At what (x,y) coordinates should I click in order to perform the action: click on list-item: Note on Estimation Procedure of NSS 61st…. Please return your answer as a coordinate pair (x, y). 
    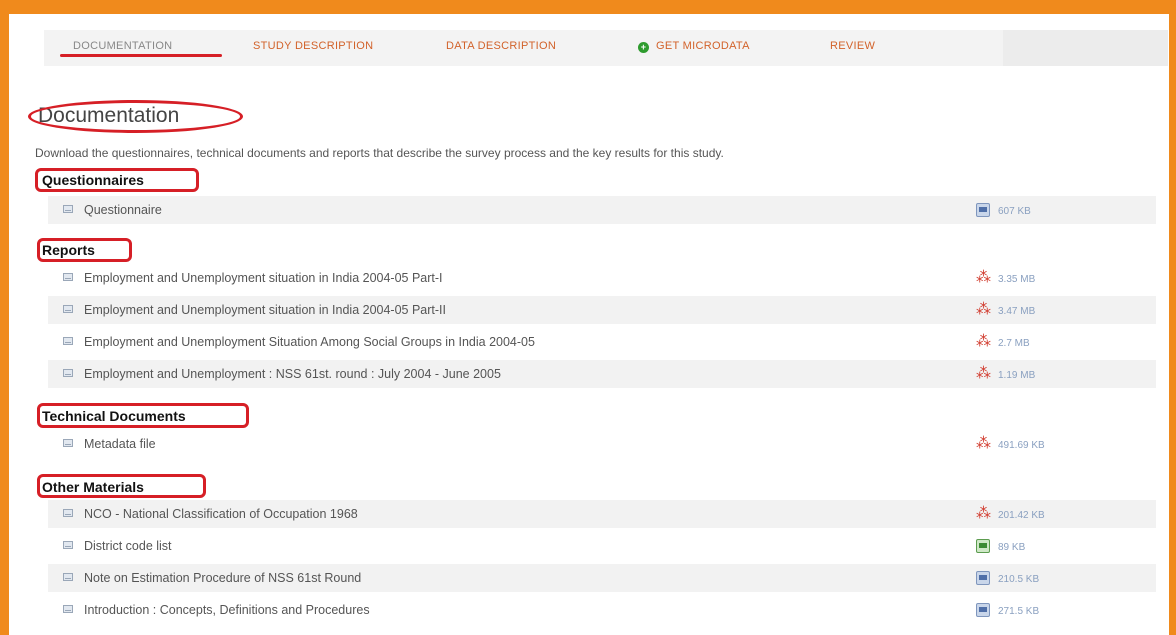
    Looking at the image, I should click on (602, 578).